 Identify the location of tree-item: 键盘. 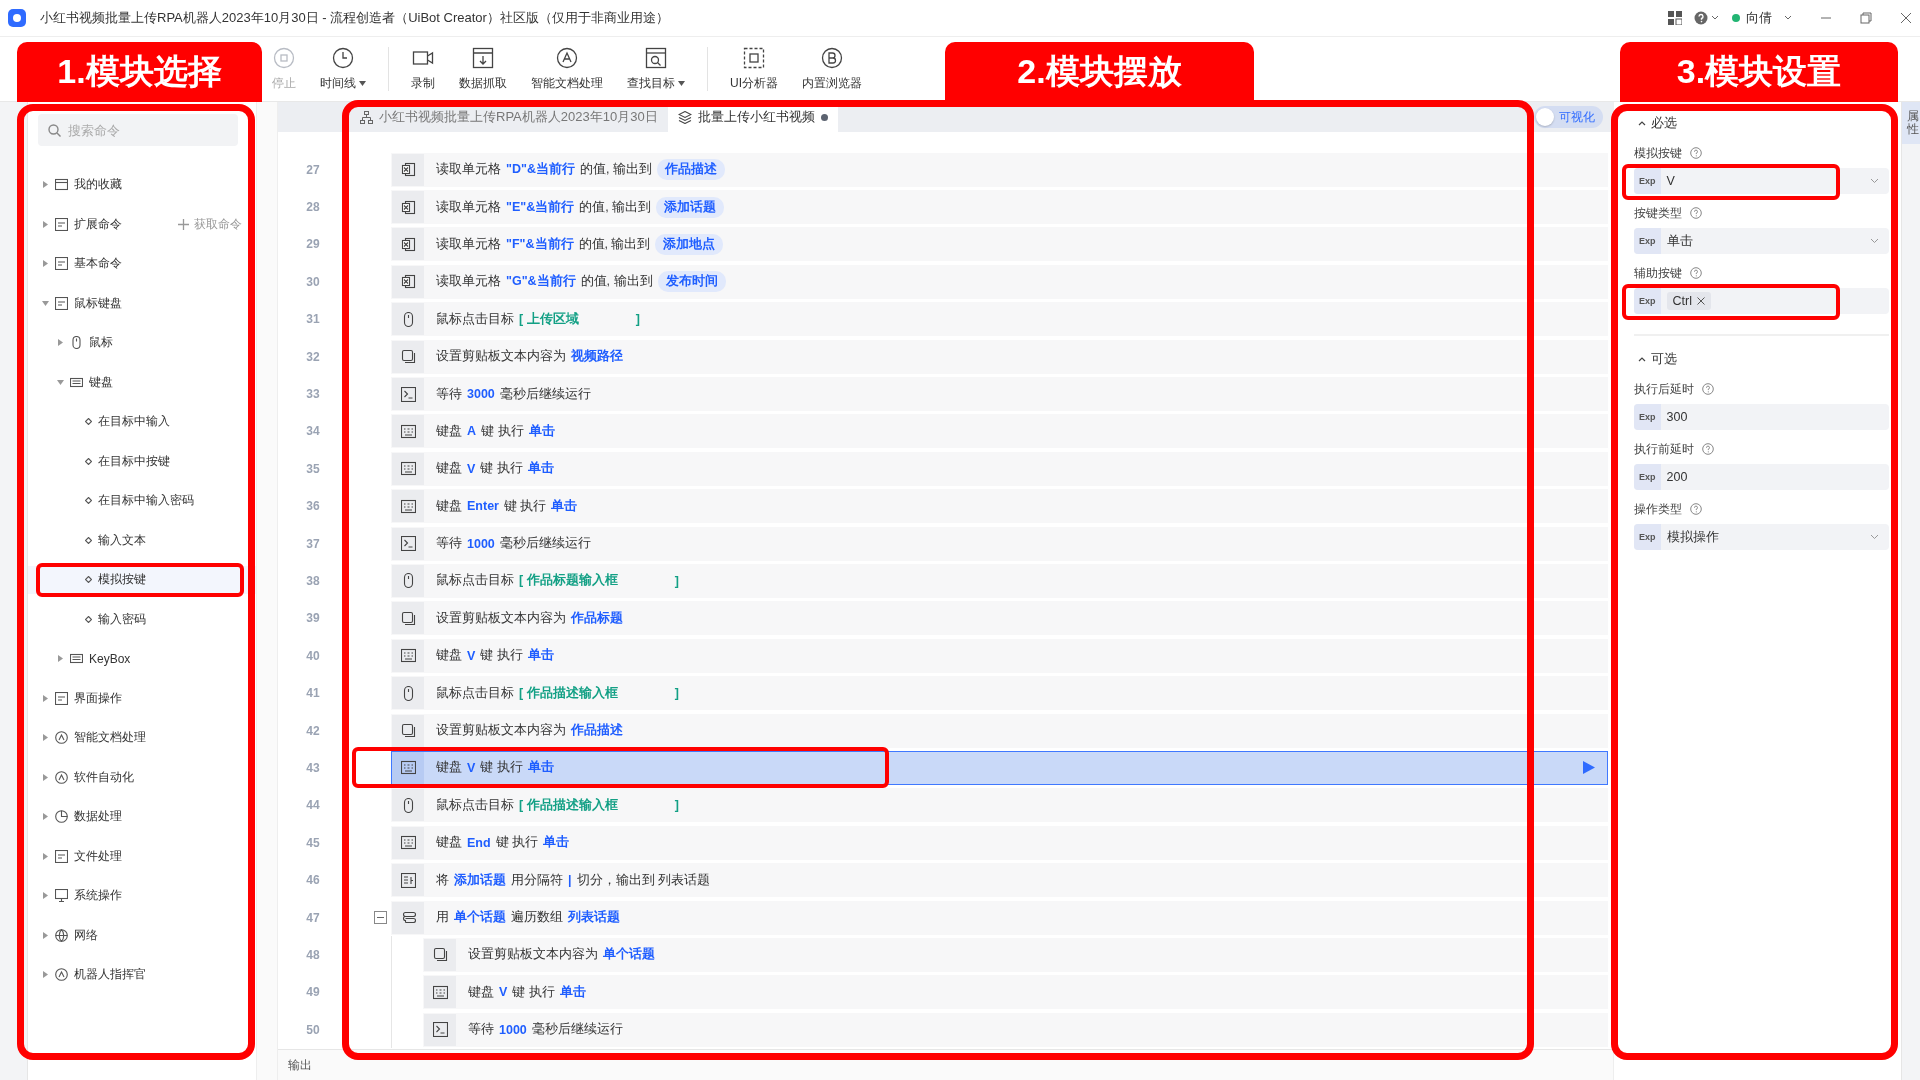
(142, 382).